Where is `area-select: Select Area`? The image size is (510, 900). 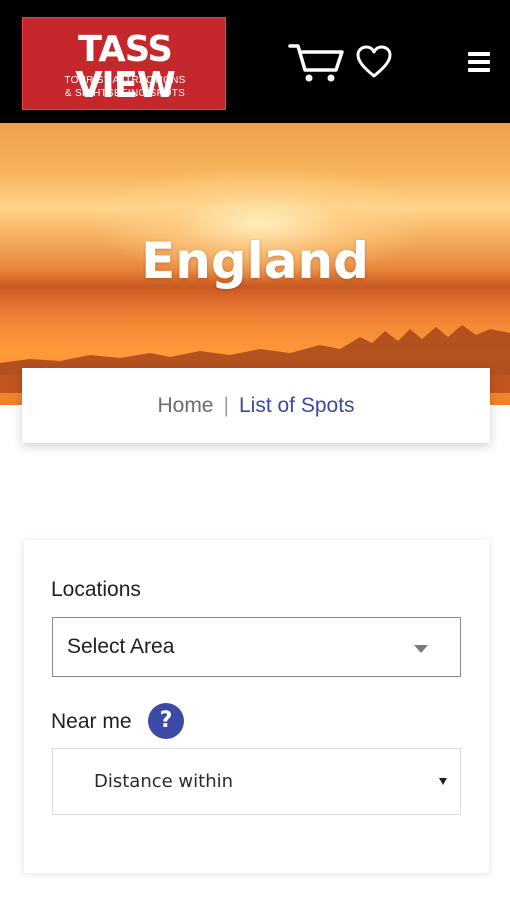
area-select: Select Area is located at coordinates (256, 647).